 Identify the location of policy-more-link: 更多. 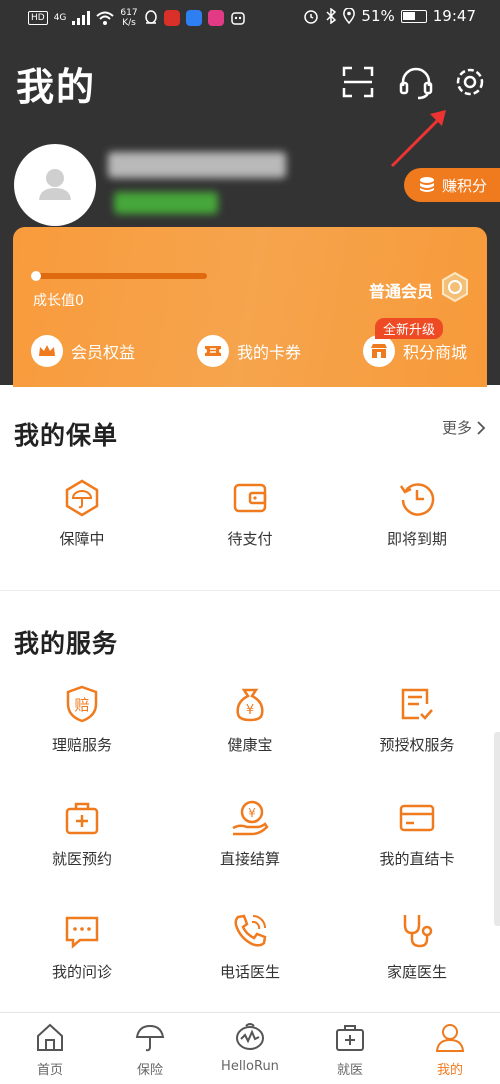
(464, 427).